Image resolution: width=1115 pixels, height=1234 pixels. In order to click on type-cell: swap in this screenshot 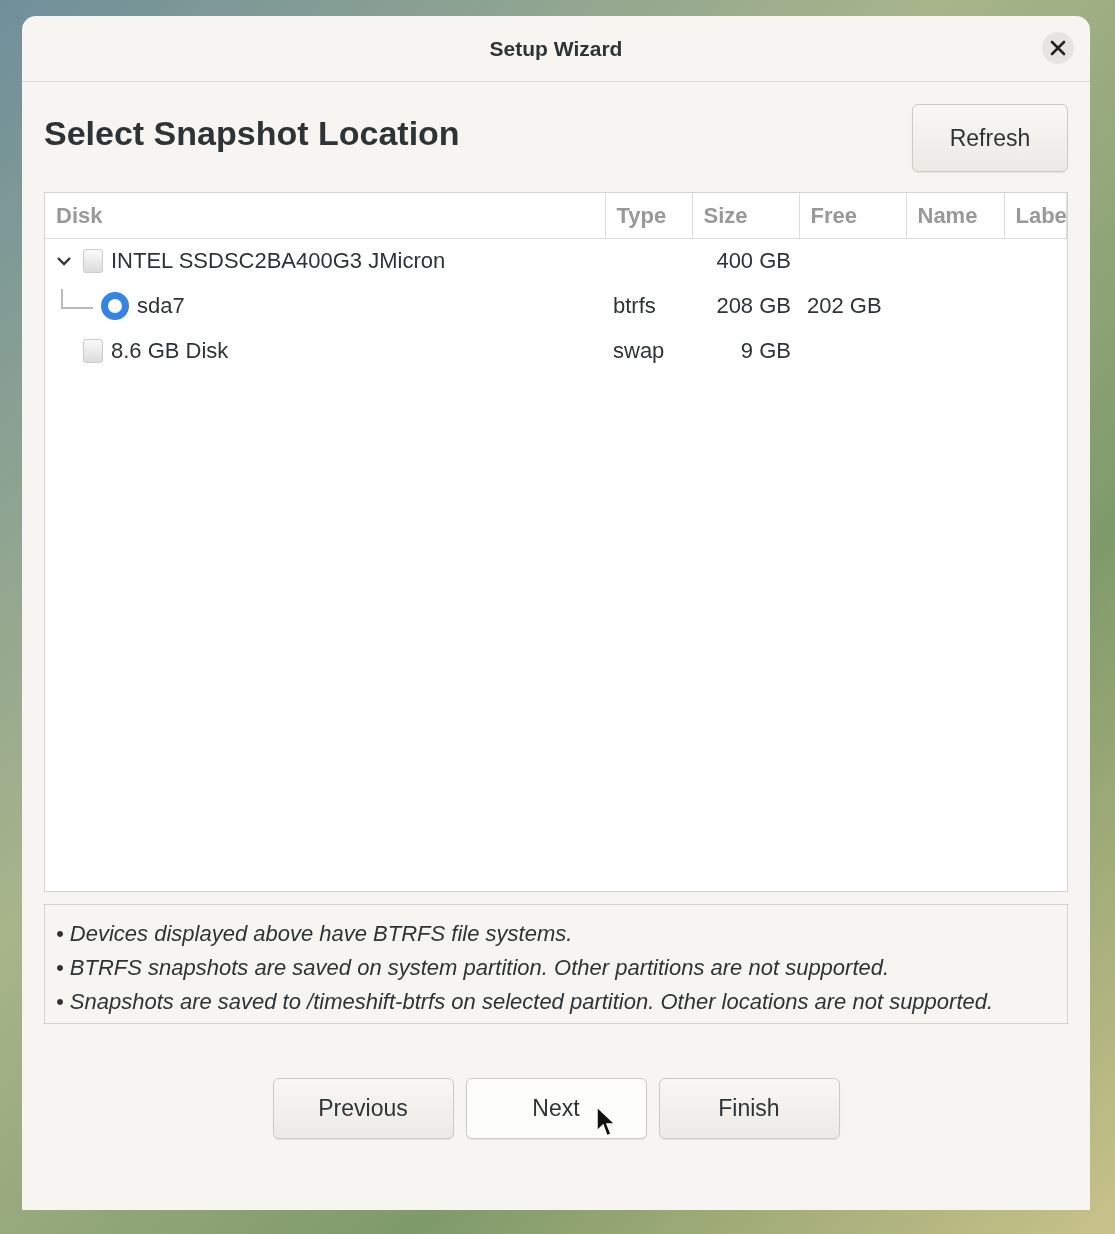, I will do `click(639, 350)`.